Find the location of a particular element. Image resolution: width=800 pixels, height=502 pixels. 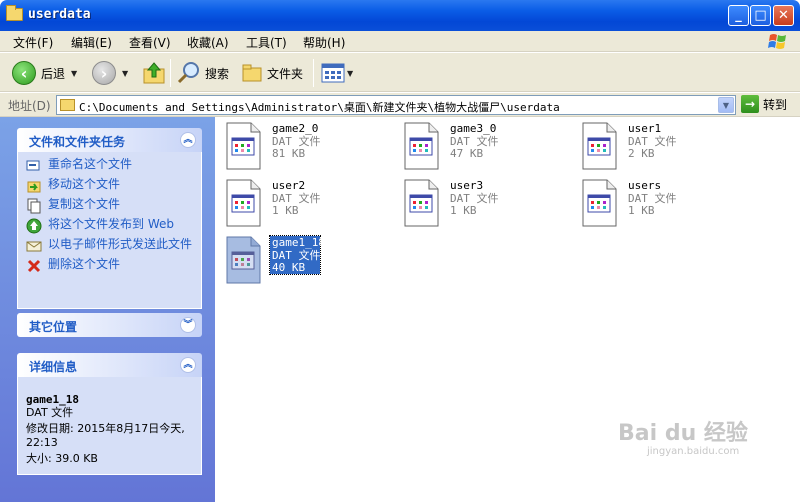

expand-icon: ︾ is located at coordinates (188, 325).